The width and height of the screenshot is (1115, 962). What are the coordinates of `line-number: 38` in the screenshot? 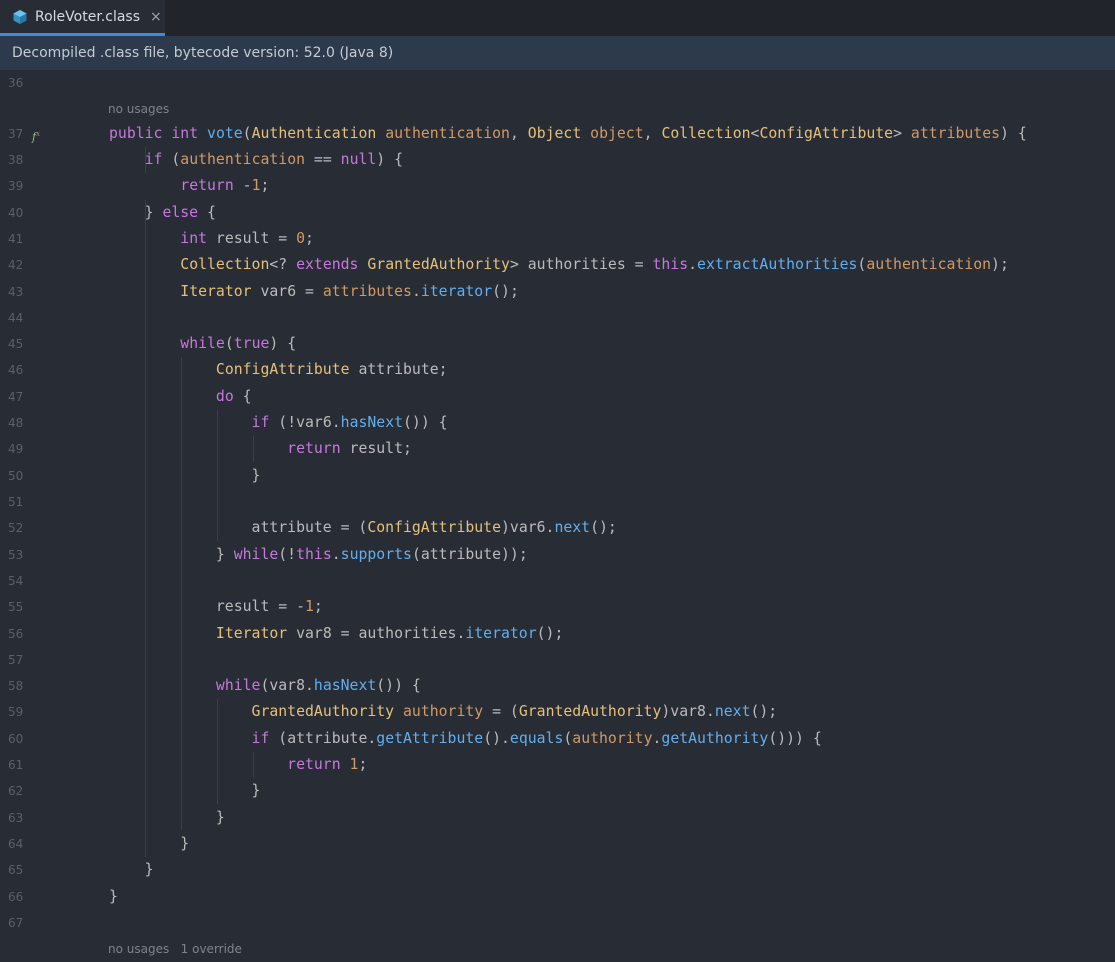 It's located at (16, 160).